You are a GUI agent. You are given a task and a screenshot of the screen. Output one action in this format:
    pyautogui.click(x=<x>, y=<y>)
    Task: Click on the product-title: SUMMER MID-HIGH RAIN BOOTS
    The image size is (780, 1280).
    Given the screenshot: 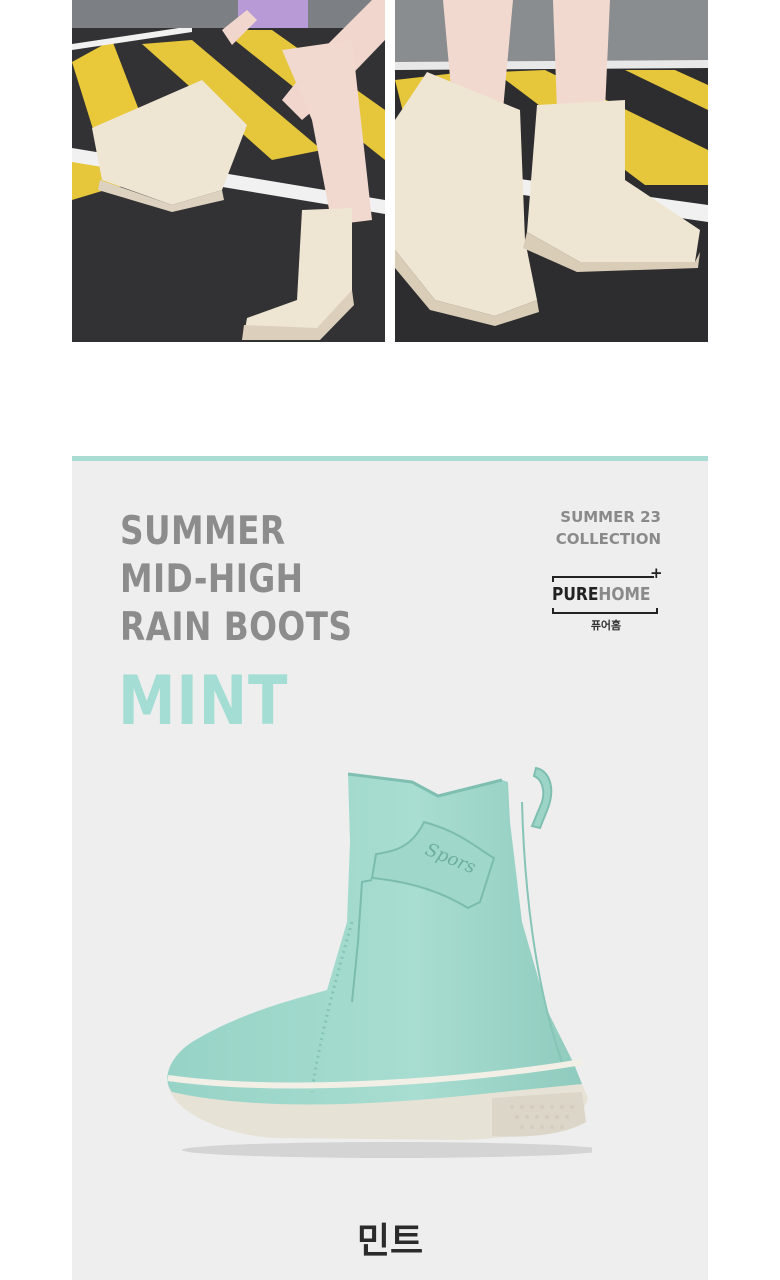 What is the action you would take?
    pyautogui.click(x=236, y=580)
    